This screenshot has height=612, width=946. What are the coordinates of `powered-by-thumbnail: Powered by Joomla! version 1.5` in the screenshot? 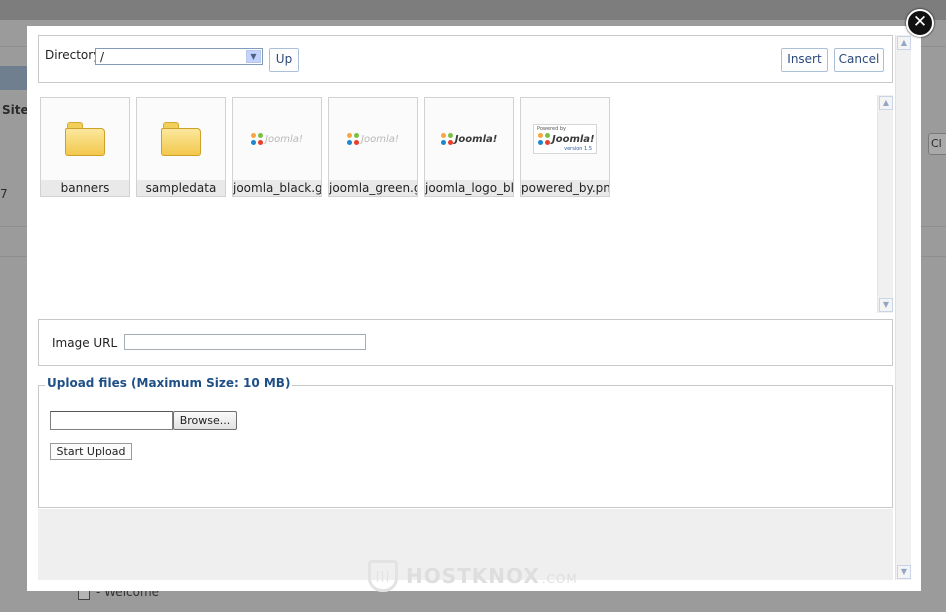 It's located at (565, 139).